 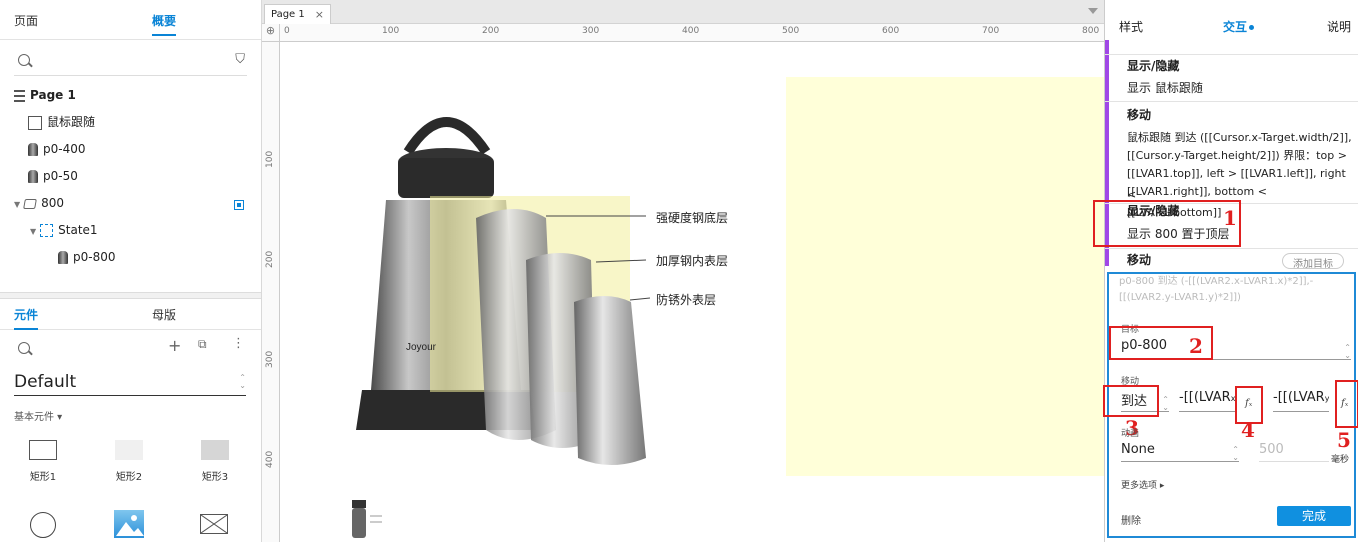 What do you see at coordinates (129, 477) in the screenshot?
I see `widget-label: 矩形2` at bounding box center [129, 477].